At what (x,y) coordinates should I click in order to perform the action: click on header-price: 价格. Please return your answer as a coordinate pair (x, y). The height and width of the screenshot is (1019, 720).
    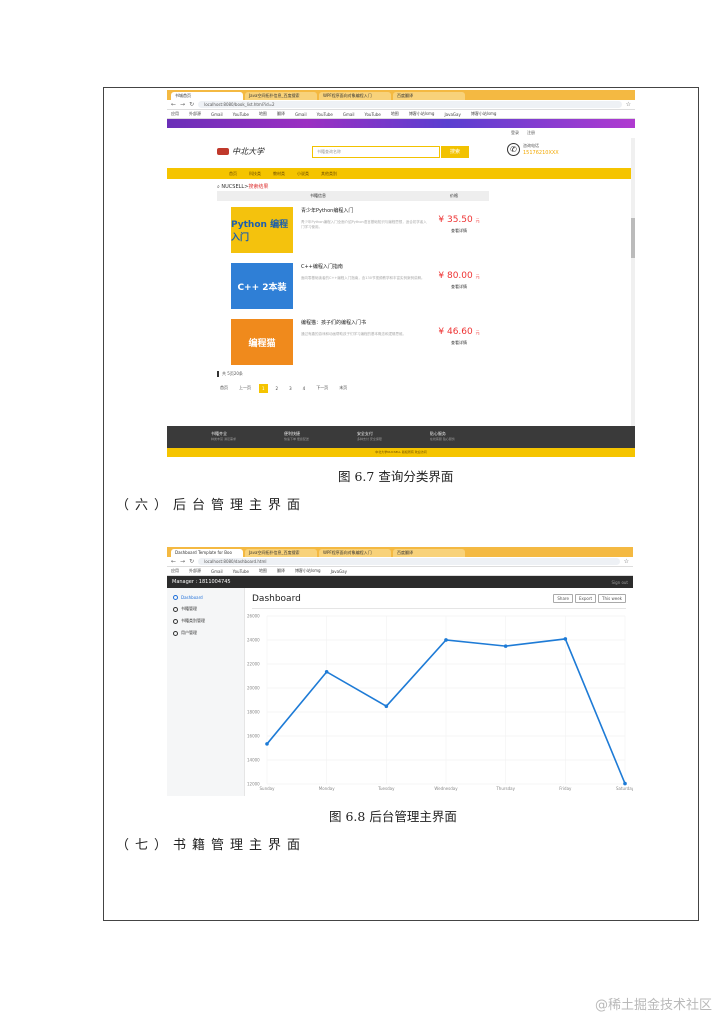
    Looking at the image, I should click on (454, 195).